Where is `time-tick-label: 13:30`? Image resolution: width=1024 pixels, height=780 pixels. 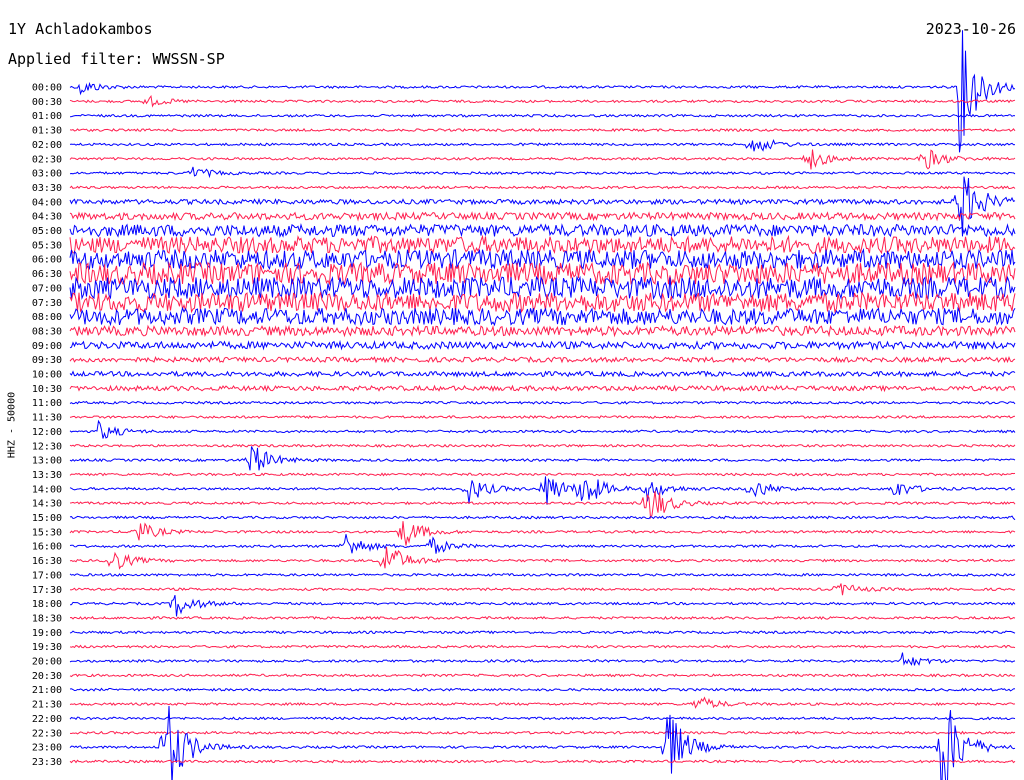 time-tick-label: 13:30 is located at coordinates (47, 475).